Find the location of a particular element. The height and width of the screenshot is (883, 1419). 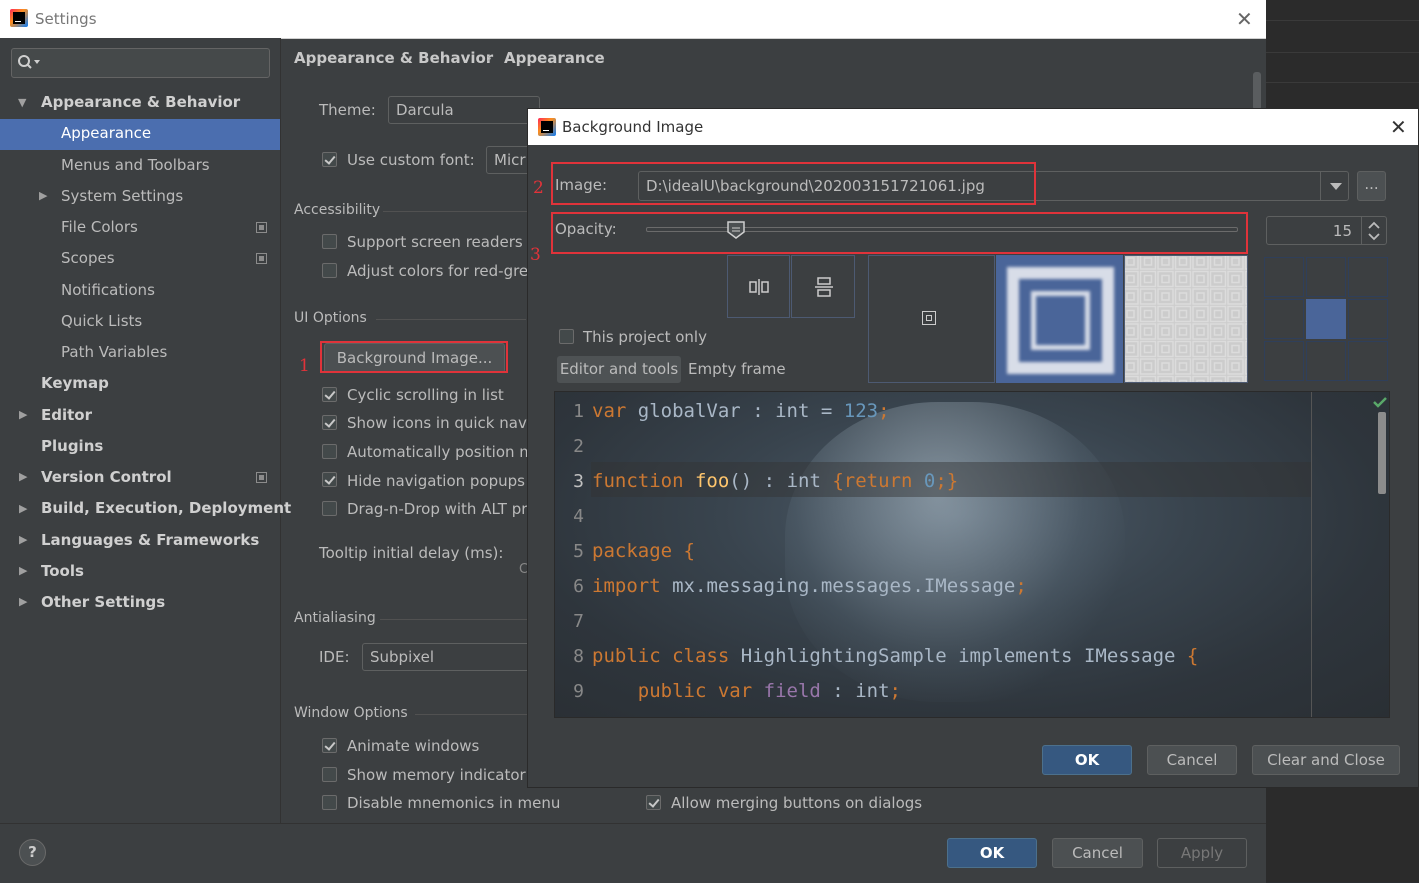

spinner-arrows-icon is located at coordinates (1374, 231).